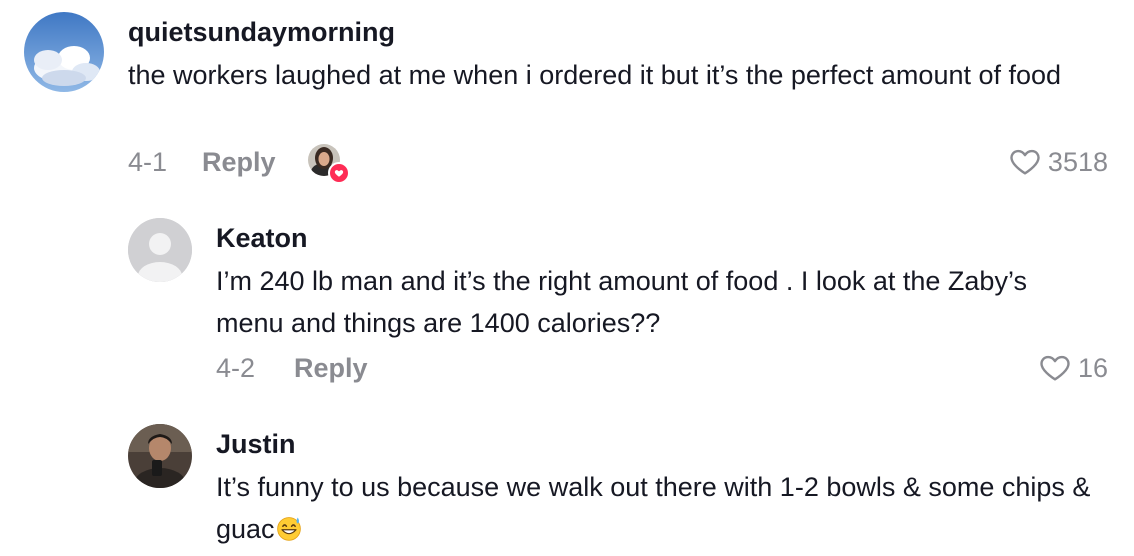  I want to click on comment-username: Keaton, so click(262, 238).